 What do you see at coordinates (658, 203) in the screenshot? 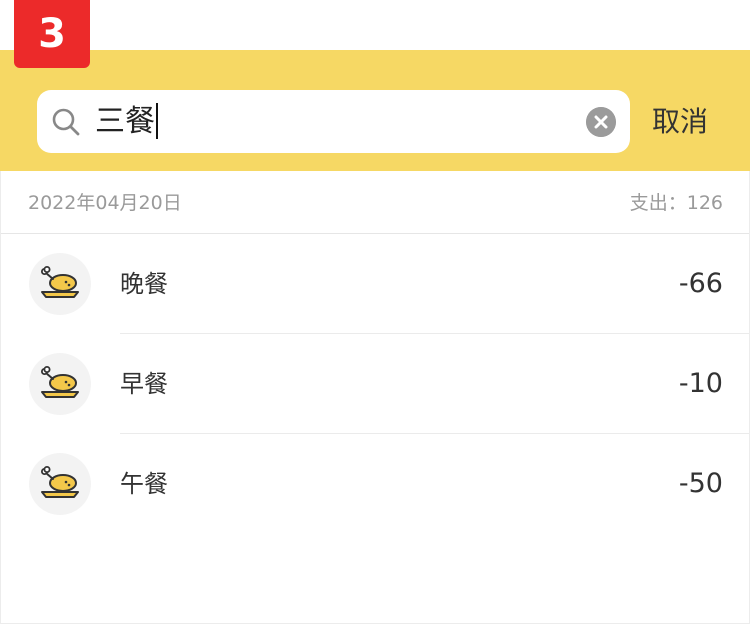
I see `expense-label: 支出：` at bounding box center [658, 203].